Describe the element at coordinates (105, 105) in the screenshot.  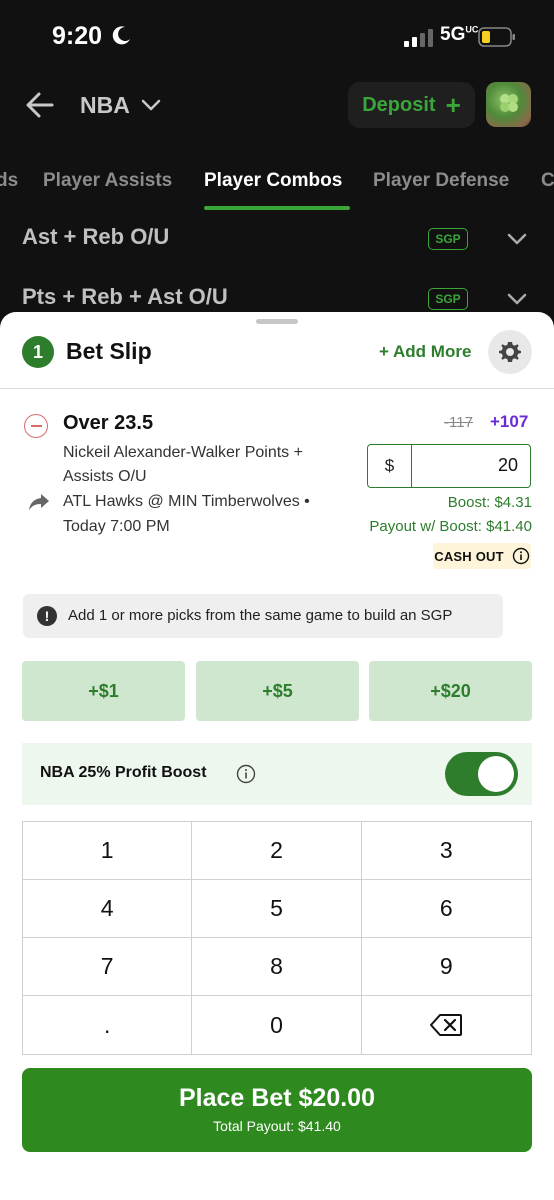
I see `league-title: NBA` at that location.